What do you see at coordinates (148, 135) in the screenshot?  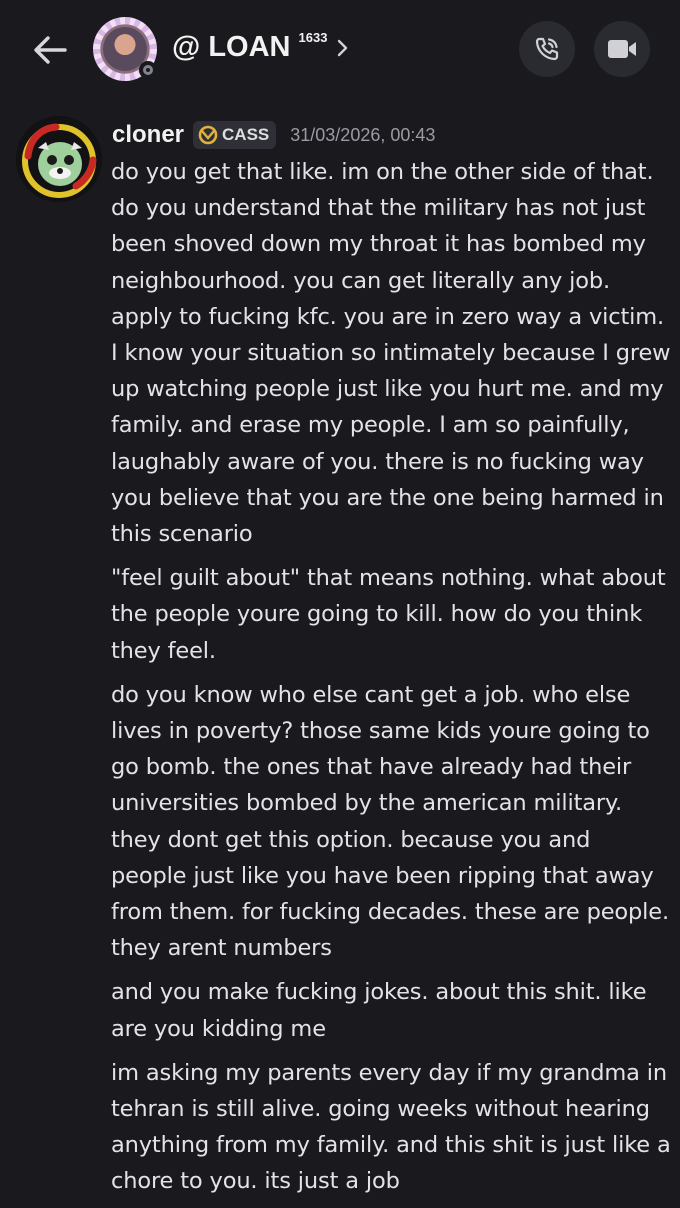 I see `author-username: cloner` at bounding box center [148, 135].